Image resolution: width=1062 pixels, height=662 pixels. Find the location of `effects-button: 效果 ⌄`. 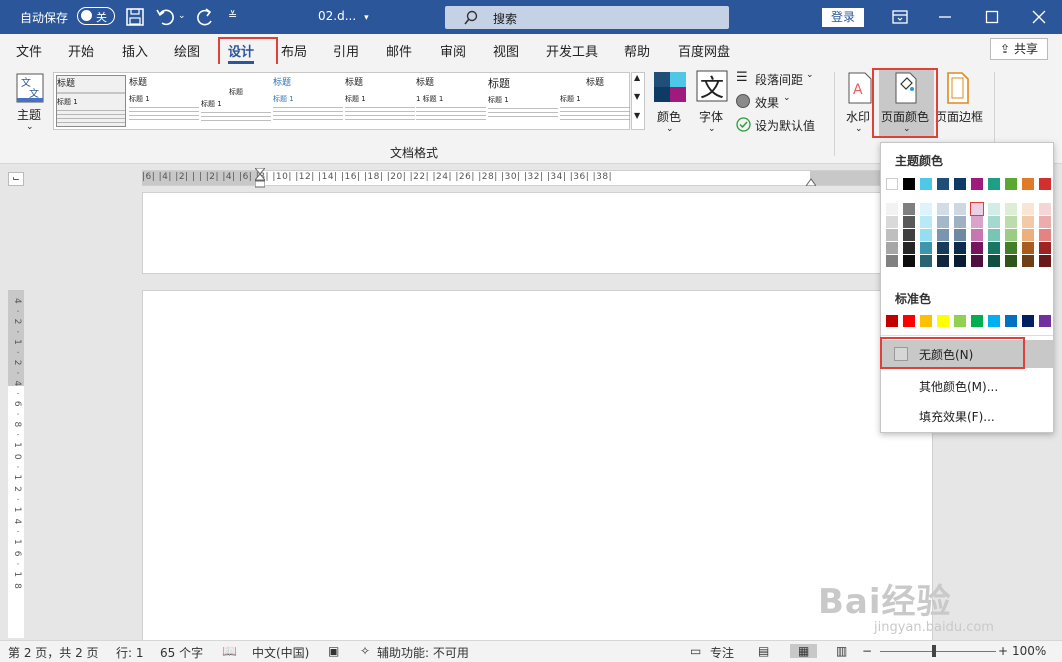

effects-button: 效果 ⌄ is located at coordinates (771, 102).